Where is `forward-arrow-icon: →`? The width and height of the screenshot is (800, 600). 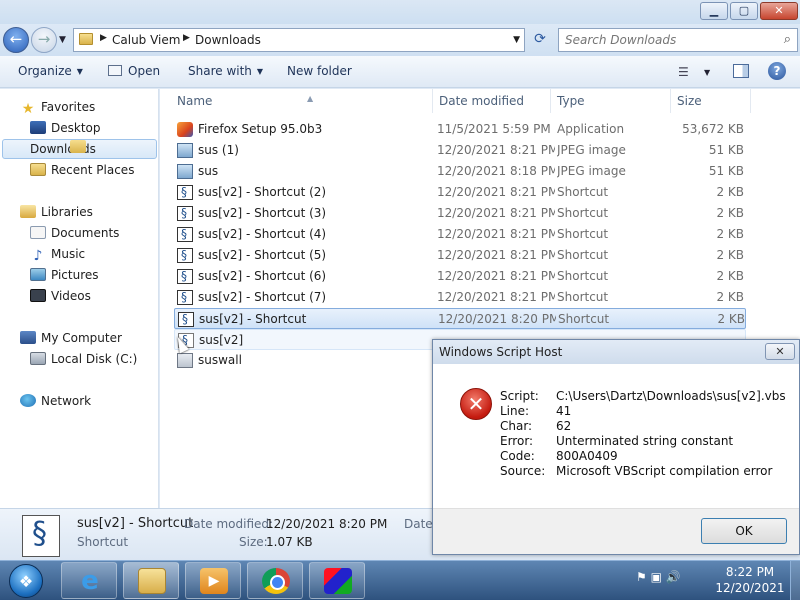 forward-arrow-icon: → is located at coordinates (44, 39).